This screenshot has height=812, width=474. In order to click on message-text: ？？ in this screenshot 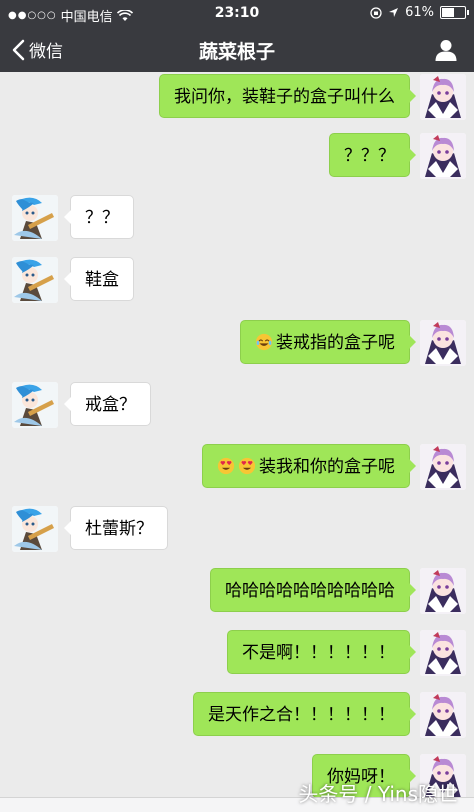, I will do `click(102, 218)`.